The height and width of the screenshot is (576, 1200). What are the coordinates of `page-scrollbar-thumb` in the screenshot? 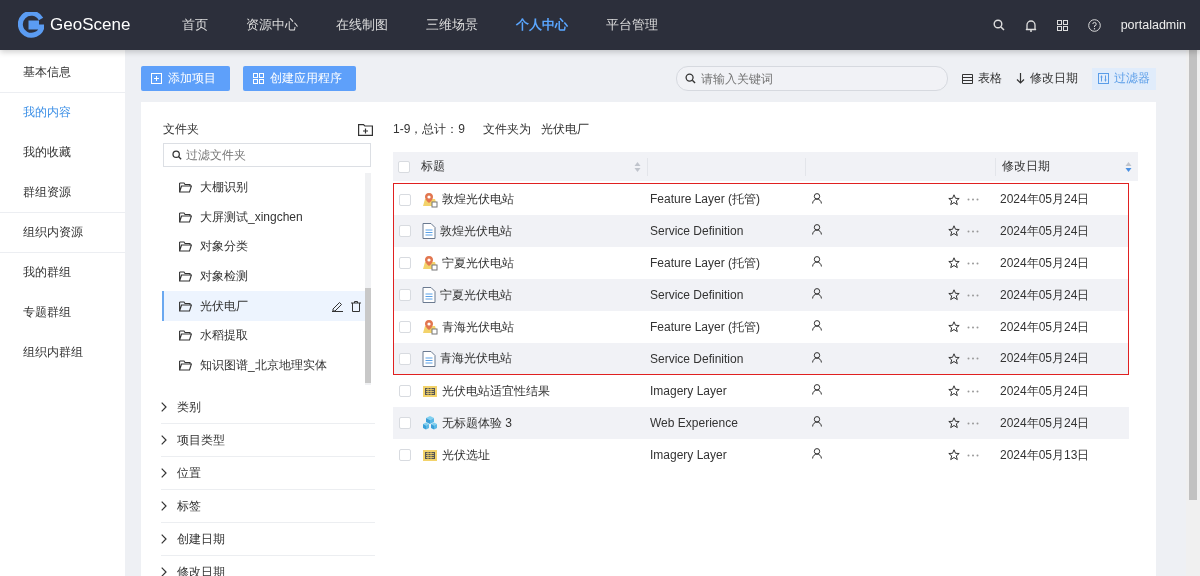 It's located at (1193, 275).